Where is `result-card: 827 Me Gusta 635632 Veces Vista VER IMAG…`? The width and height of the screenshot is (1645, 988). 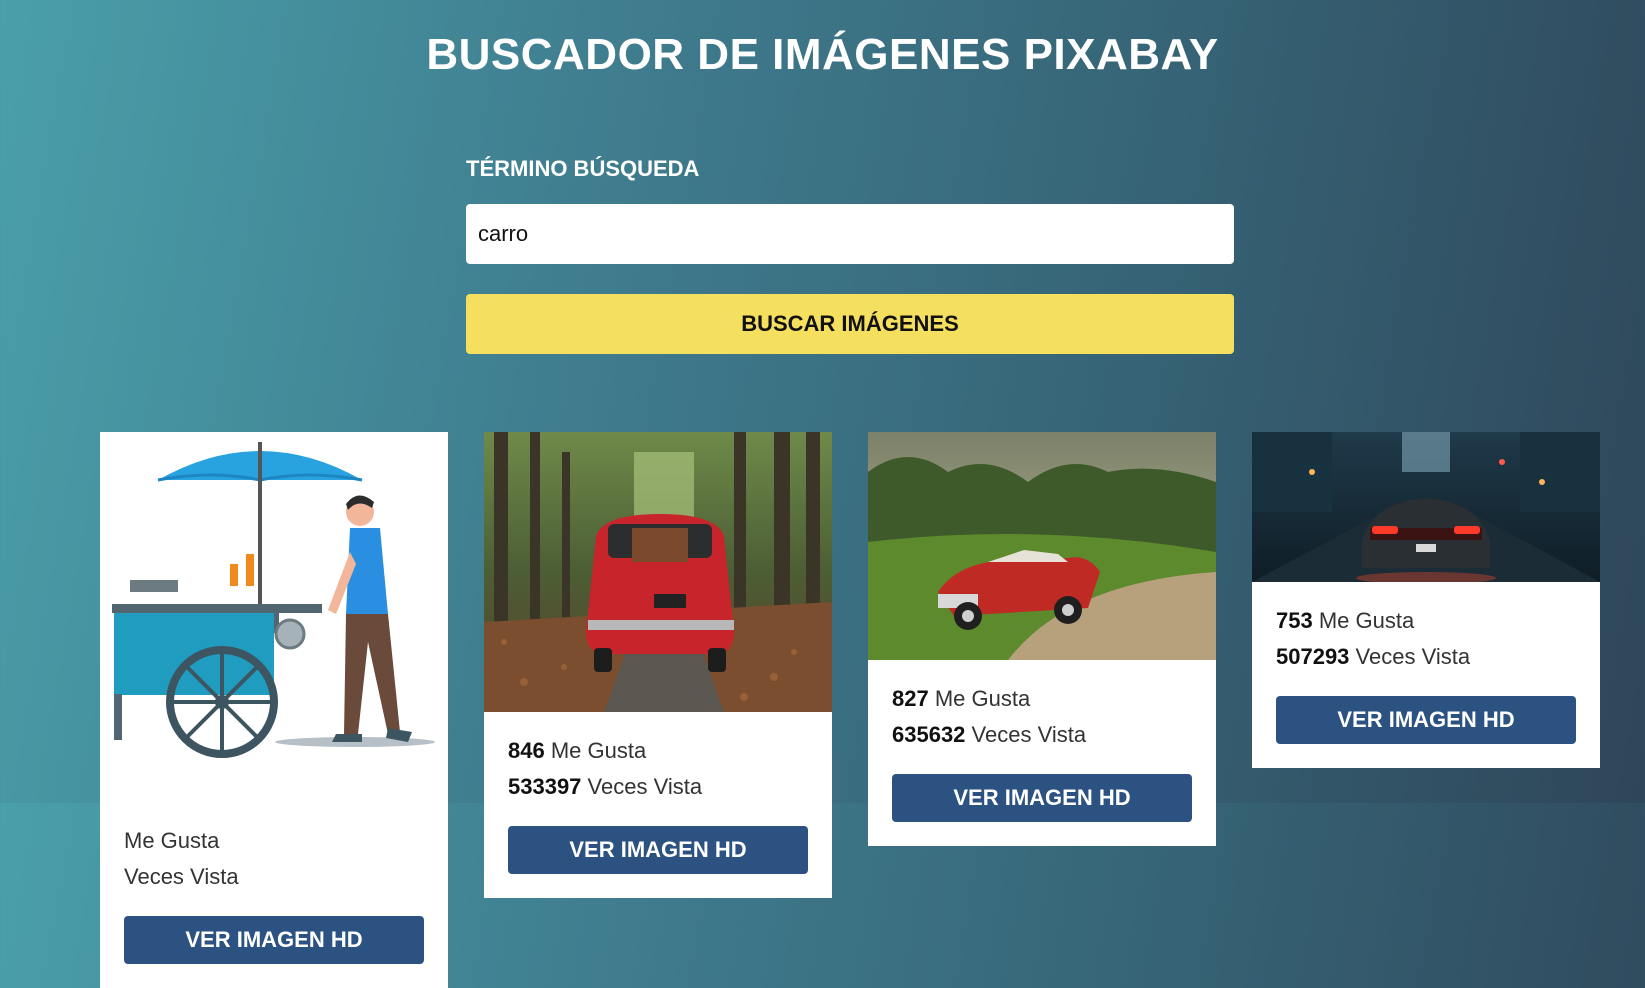 result-card: 827 Me Gusta 635632 Veces Vista VER IMAG… is located at coordinates (1042, 639).